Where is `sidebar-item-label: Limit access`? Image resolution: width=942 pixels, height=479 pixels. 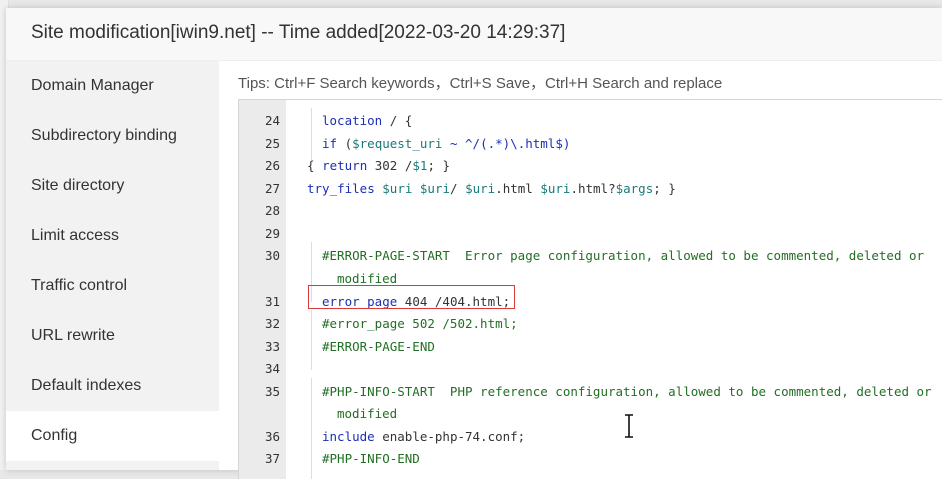 sidebar-item-label: Limit access is located at coordinates (75, 235).